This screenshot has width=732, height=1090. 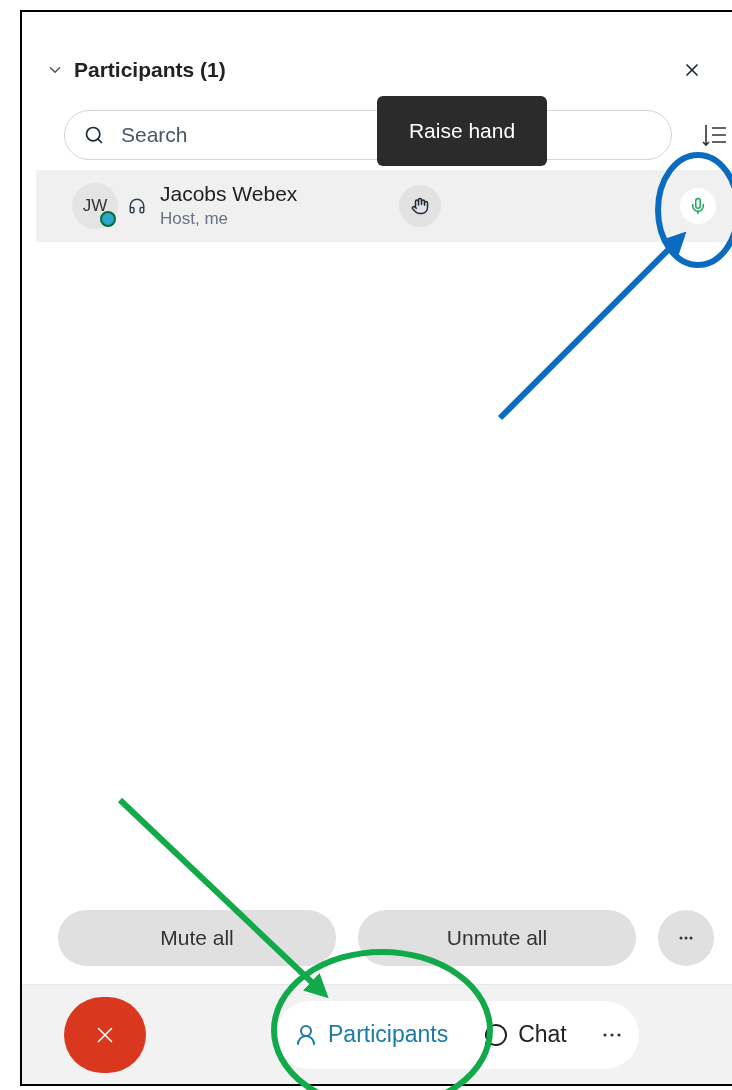 What do you see at coordinates (496, 1034) in the screenshot?
I see `chat-icon` at bounding box center [496, 1034].